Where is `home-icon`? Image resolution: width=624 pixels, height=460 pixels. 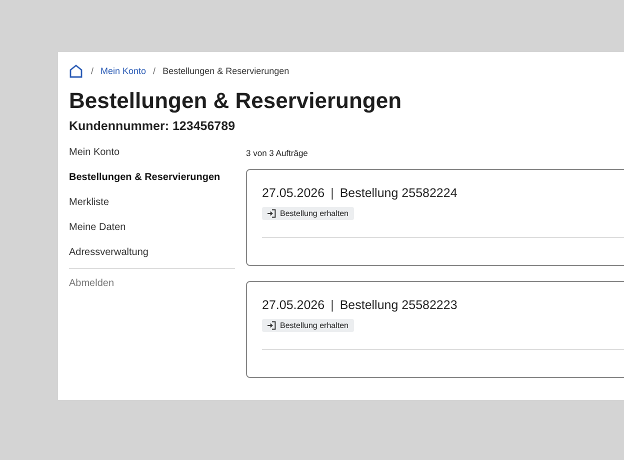 home-icon is located at coordinates (76, 71).